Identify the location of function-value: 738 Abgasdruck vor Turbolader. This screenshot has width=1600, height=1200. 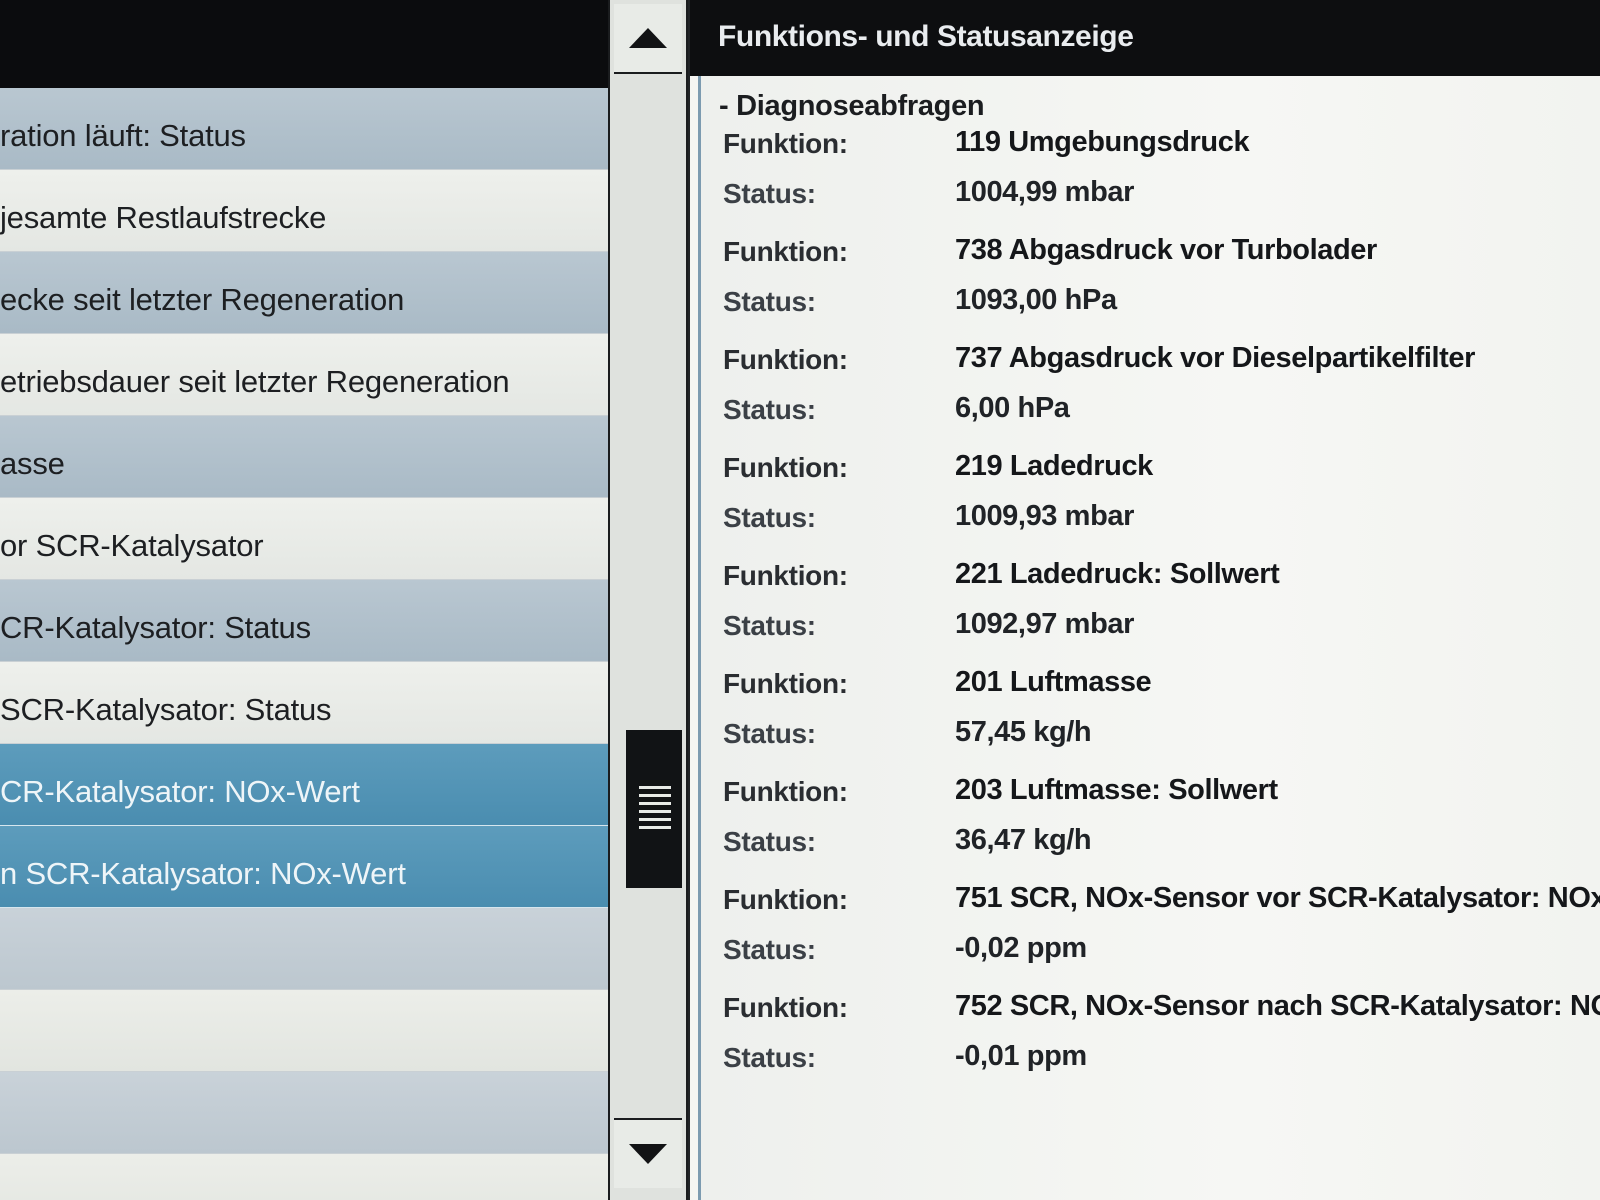
(1166, 250).